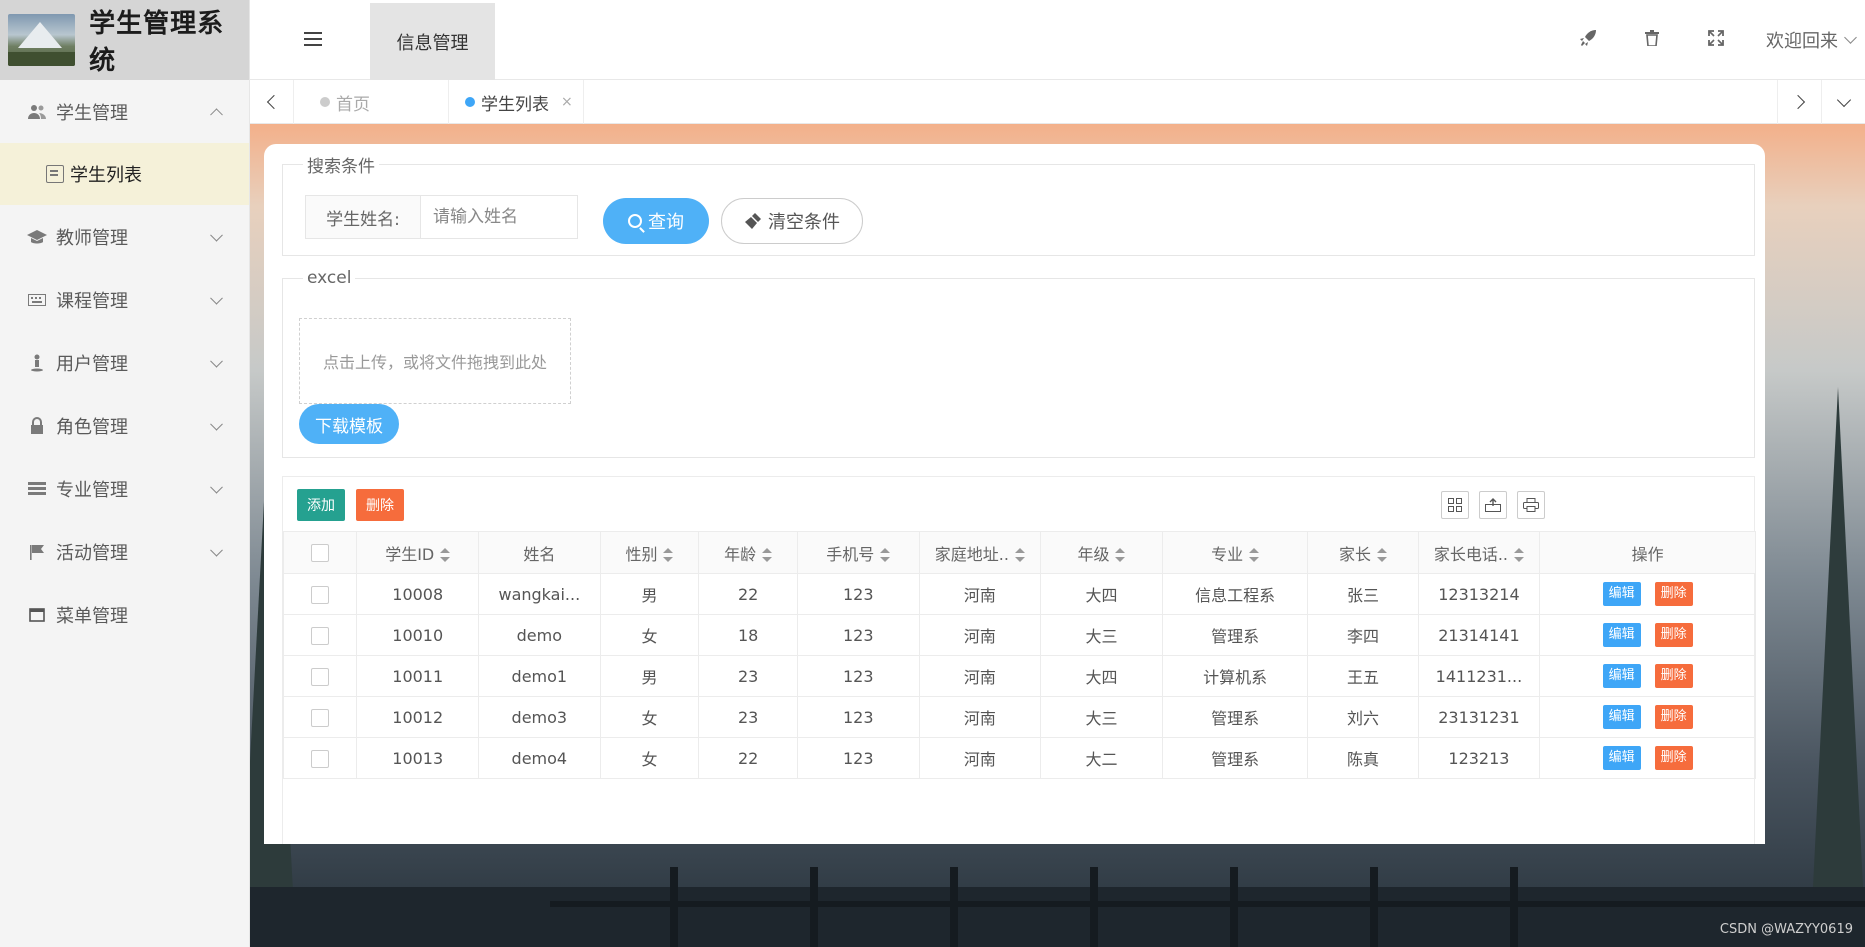  What do you see at coordinates (92, 616) in the screenshot?
I see `sidebar-item-label: 菜单管理` at bounding box center [92, 616].